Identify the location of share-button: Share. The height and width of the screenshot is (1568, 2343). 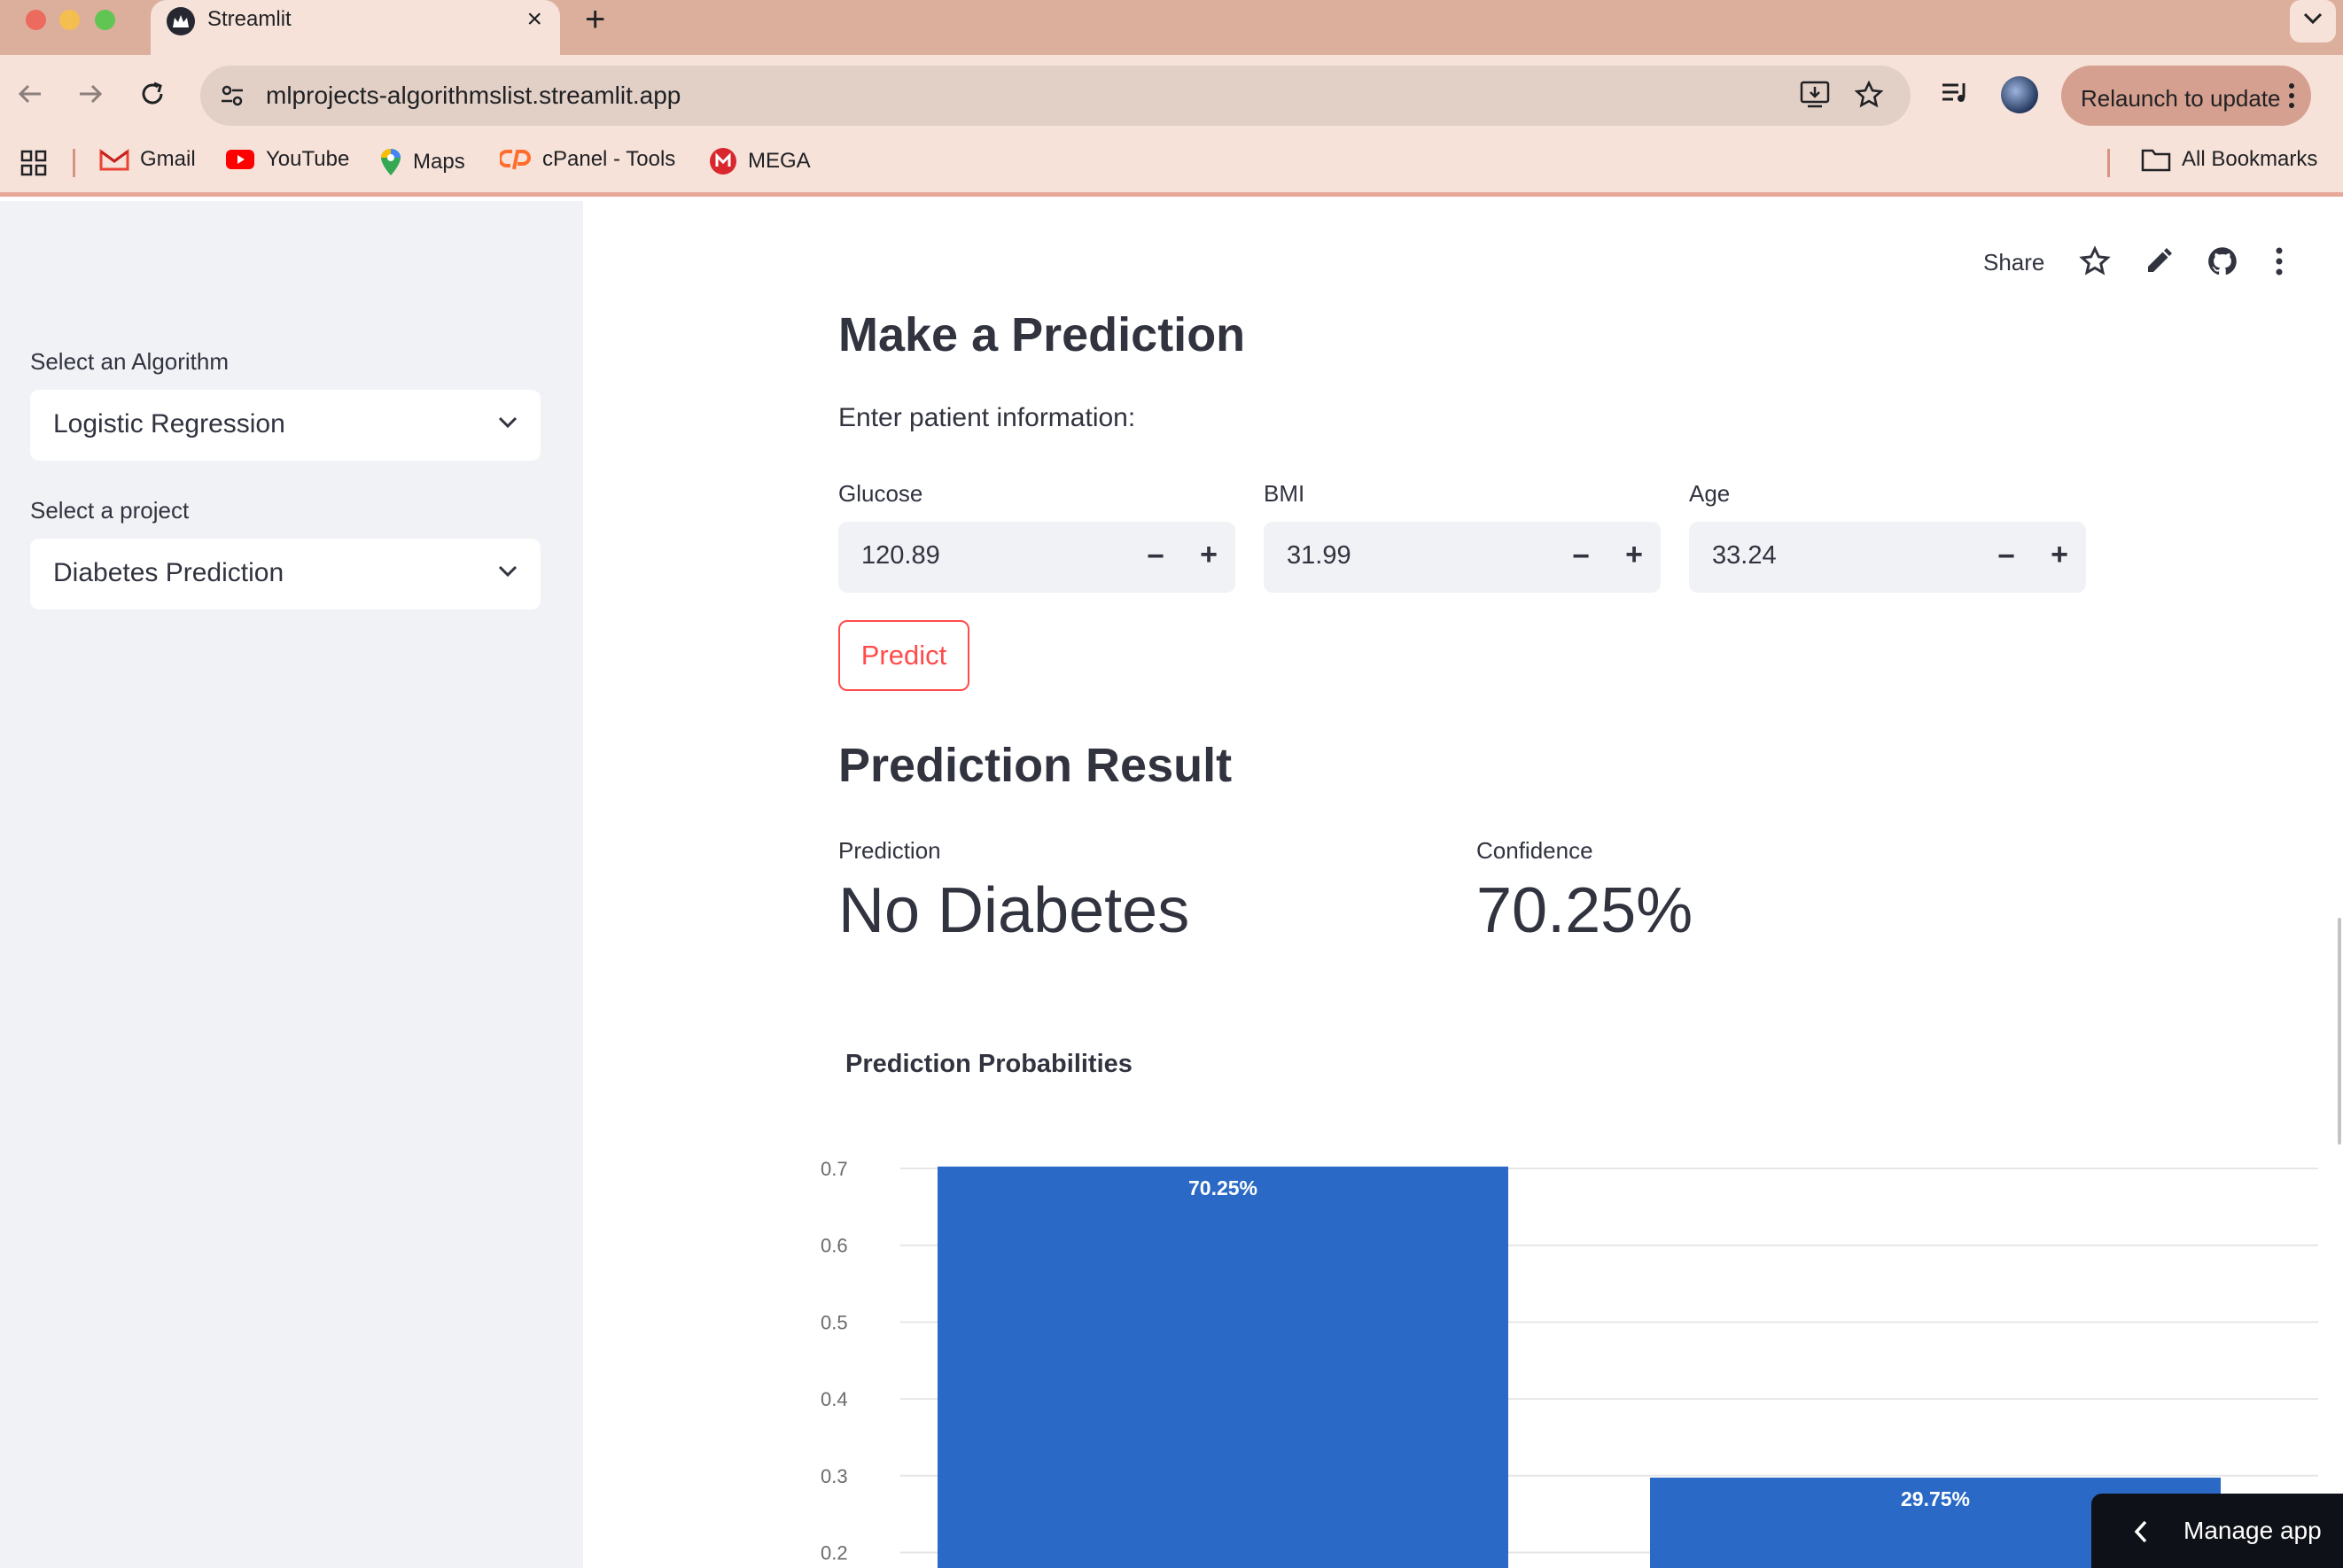
(2013, 262).